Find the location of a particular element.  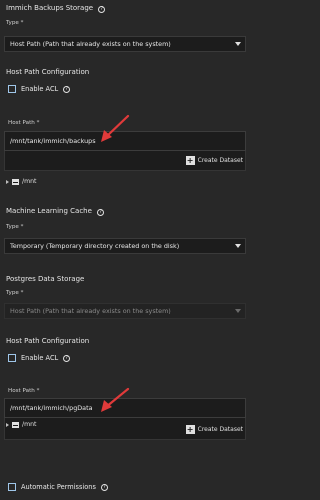

postgres-title-text: Postgres Data Storage is located at coordinates (45, 279).